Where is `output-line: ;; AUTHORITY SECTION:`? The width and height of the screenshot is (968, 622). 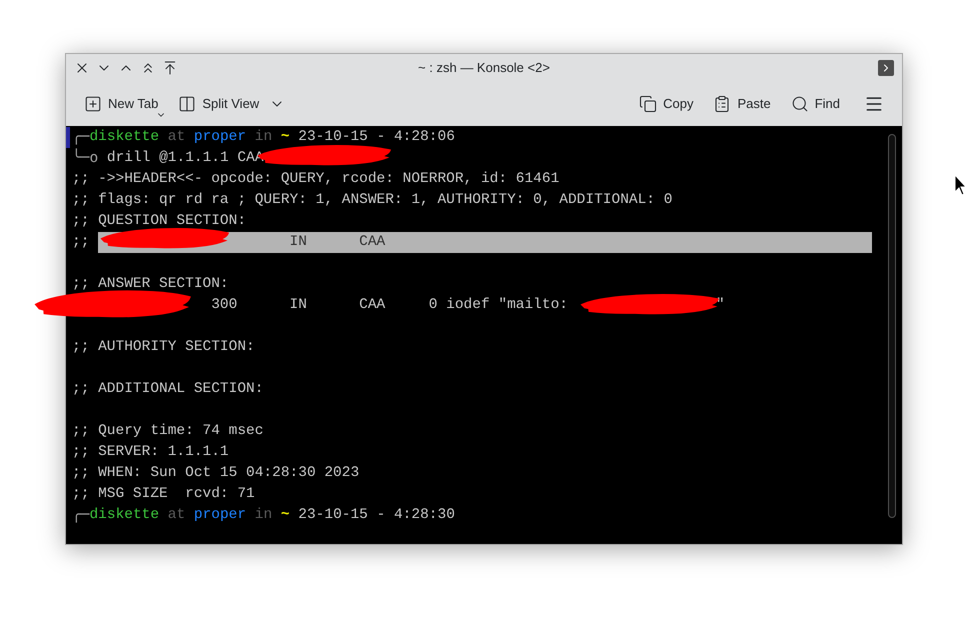
output-line: ;; AUTHORITY SECTION: is located at coordinates (163, 347).